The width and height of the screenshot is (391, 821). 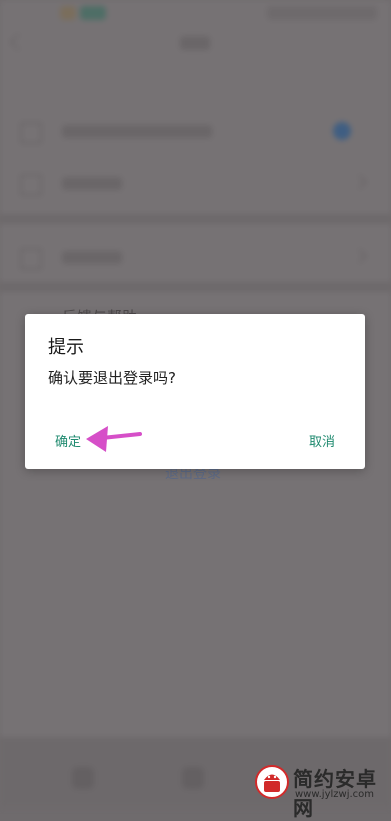 I want to click on status-bar, so click(x=195, y=13).